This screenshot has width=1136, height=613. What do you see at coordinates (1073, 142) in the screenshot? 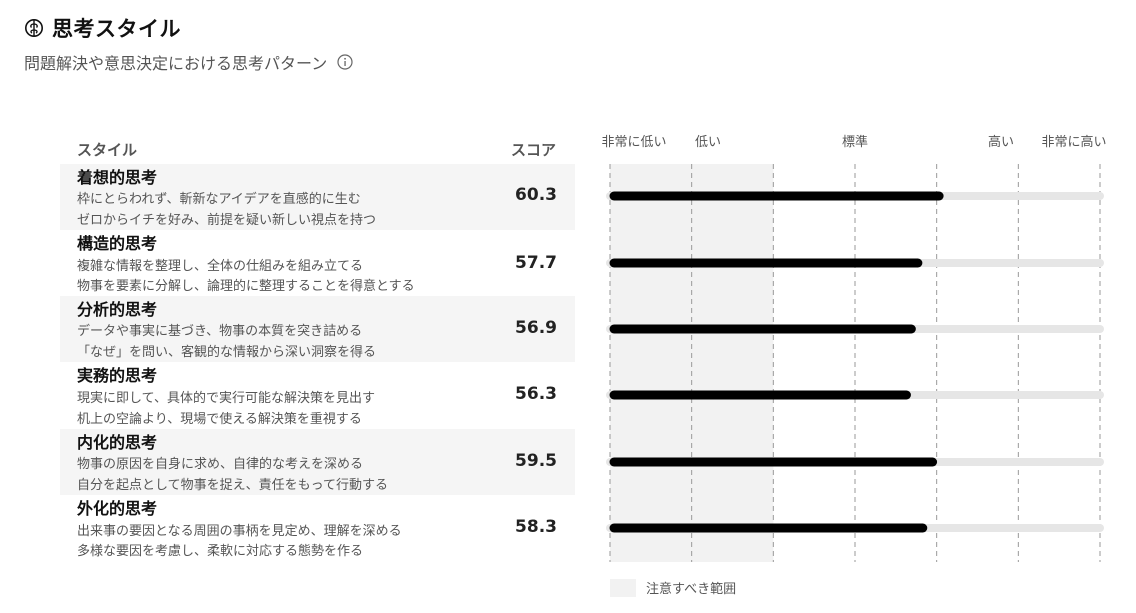
I see `scale-label: 非常に高い` at bounding box center [1073, 142].